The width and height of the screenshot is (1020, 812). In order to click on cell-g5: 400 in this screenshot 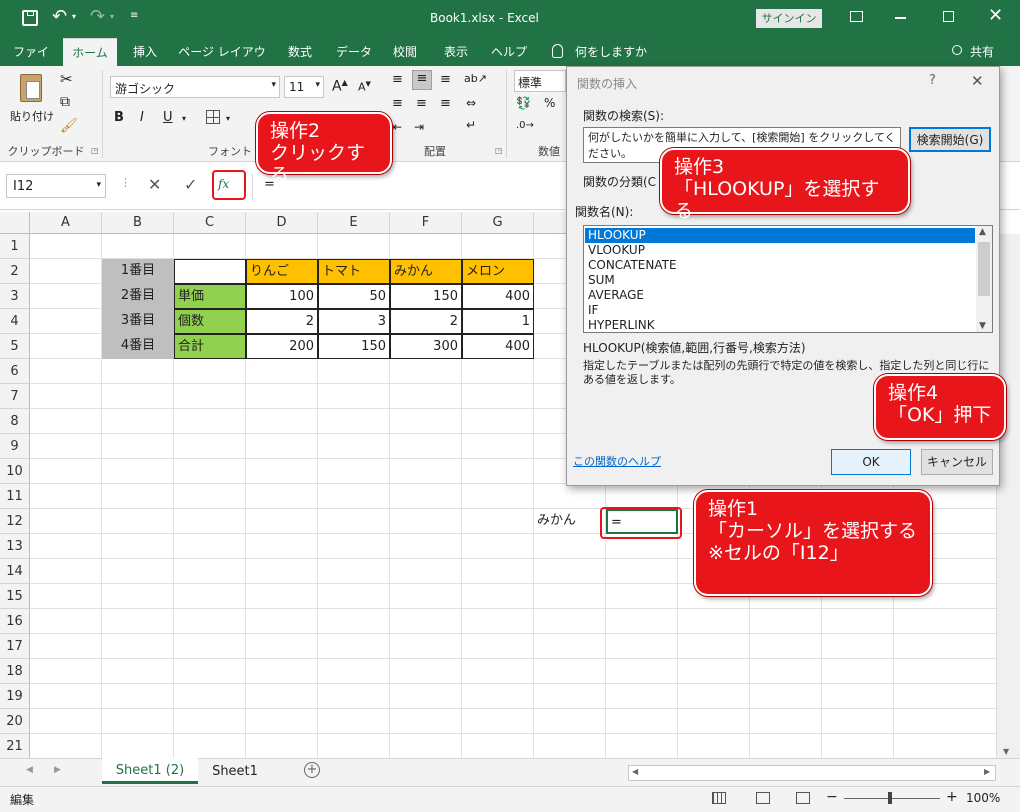, I will do `click(498, 346)`.